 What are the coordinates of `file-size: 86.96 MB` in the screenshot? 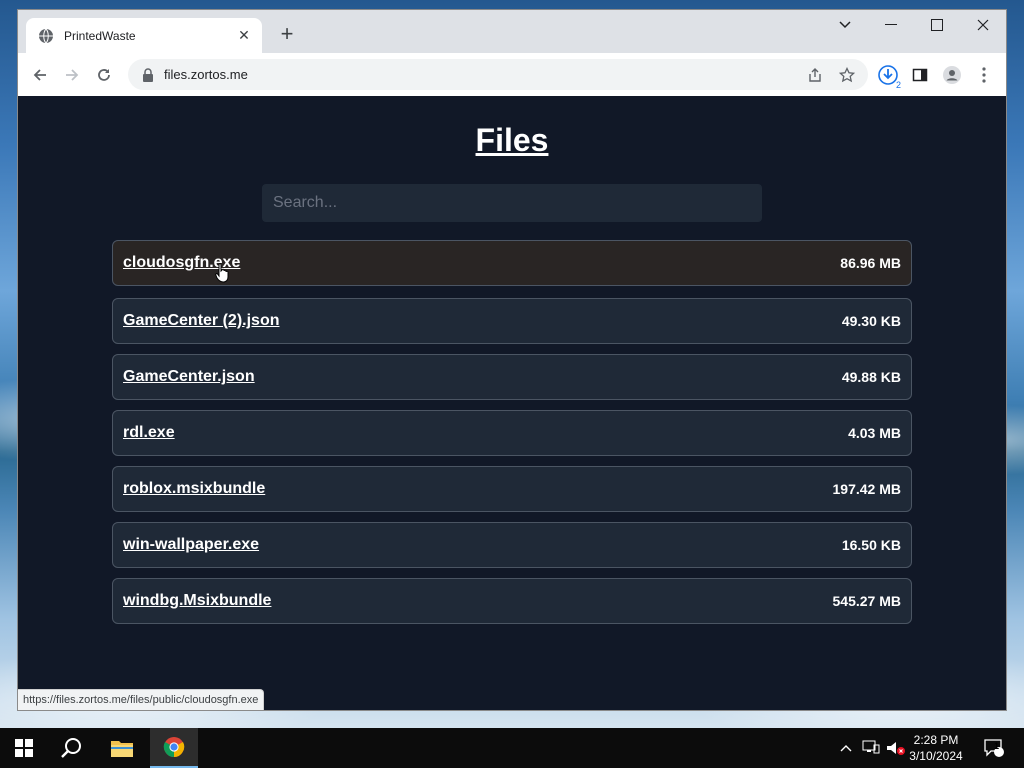 It's located at (870, 263).